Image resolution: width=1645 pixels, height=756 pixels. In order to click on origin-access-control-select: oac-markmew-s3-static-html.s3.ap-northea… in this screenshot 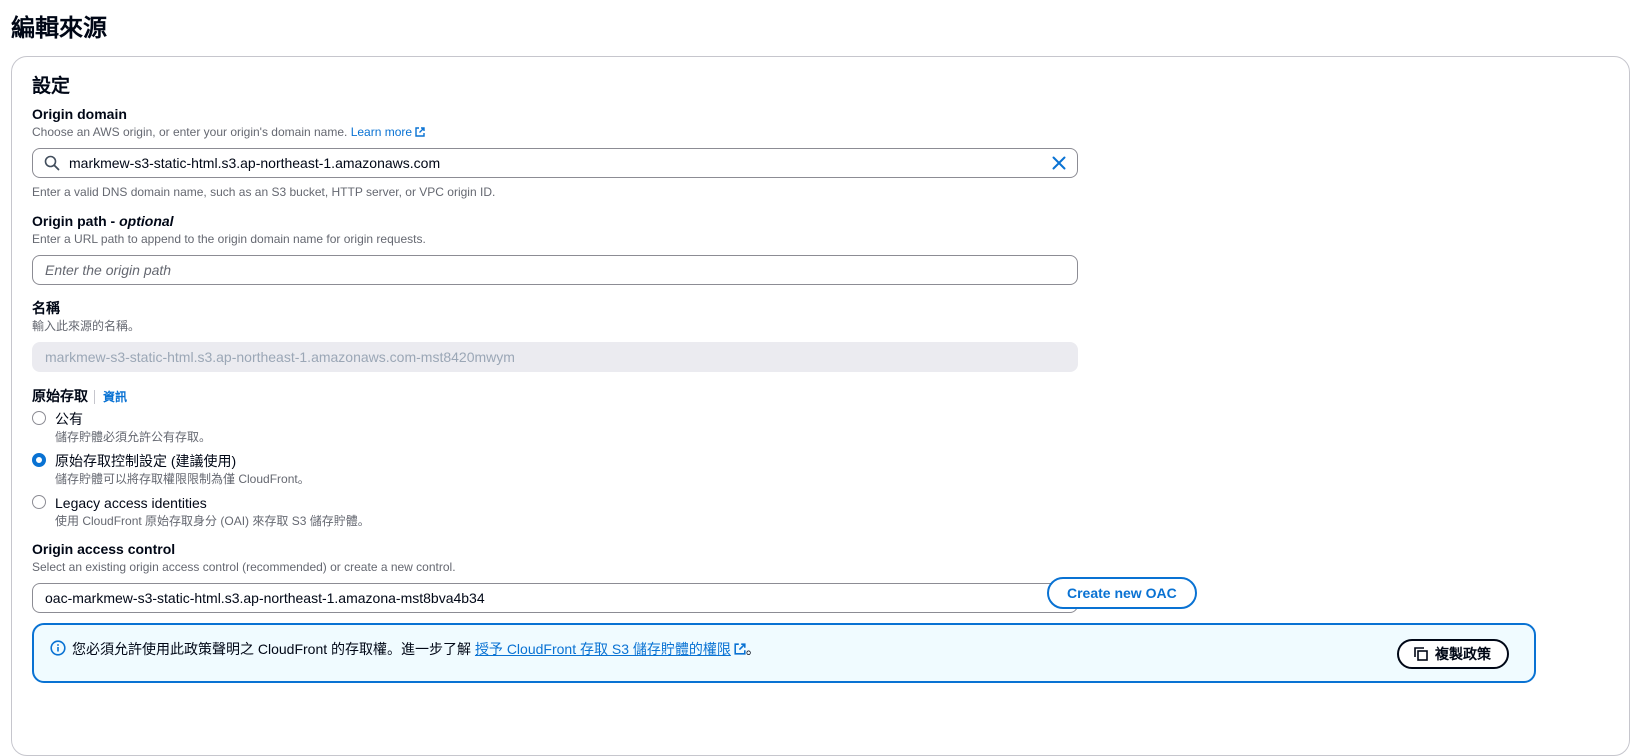, I will do `click(555, 598)`.